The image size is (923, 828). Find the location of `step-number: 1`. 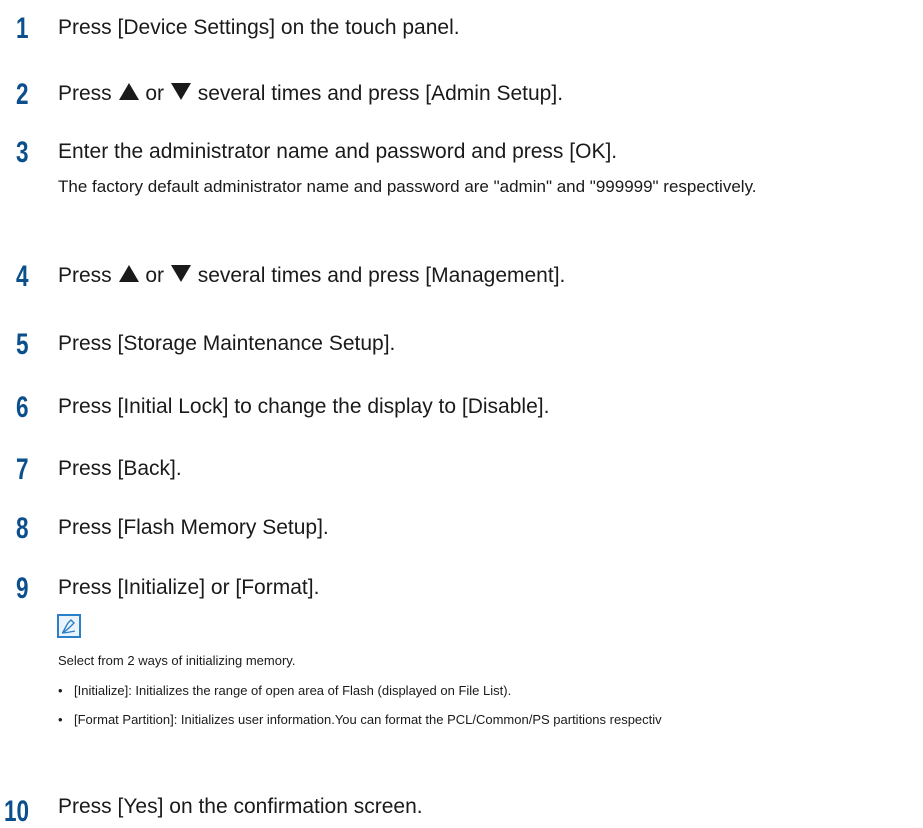

step-number: 1 is located at coordinates (22, 28).